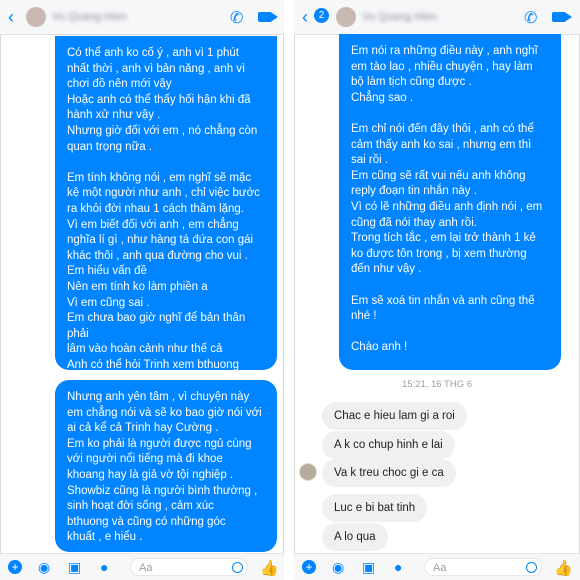 This screenshot has height=580, width=580. Describe the element at coordinates (308, 472) in the screenshot. I see `sender-avatar` at that location.